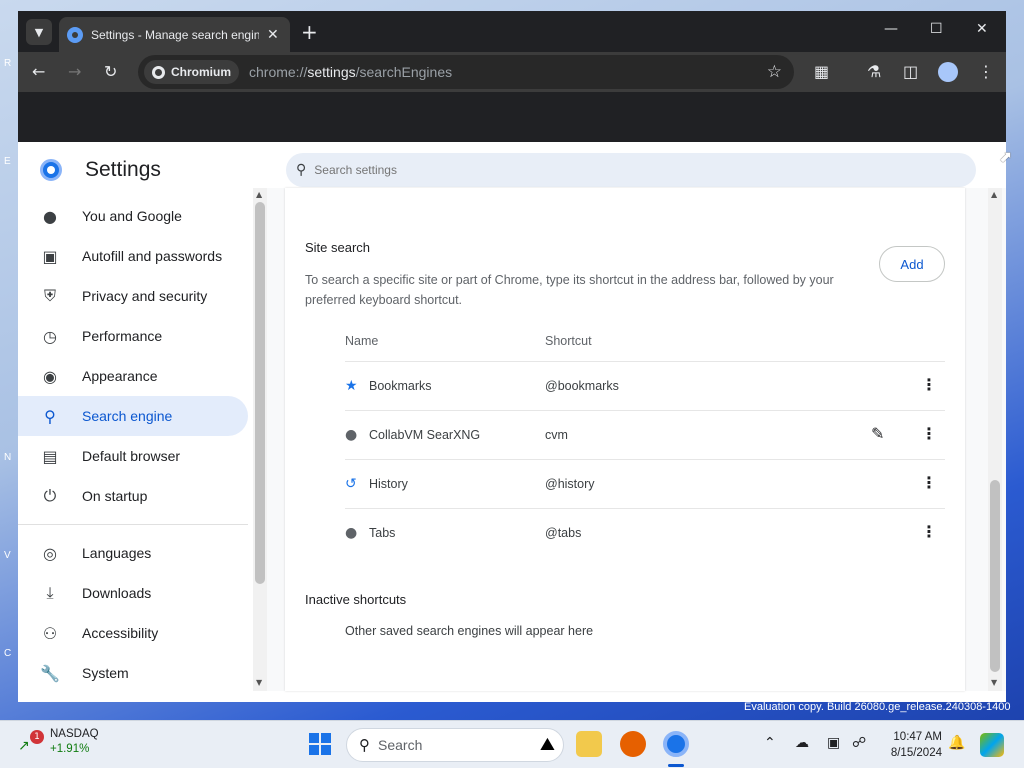 This screenshot has width=1024, height=768. I want to click on side-panel-icon: ◫, so click(910, 71).